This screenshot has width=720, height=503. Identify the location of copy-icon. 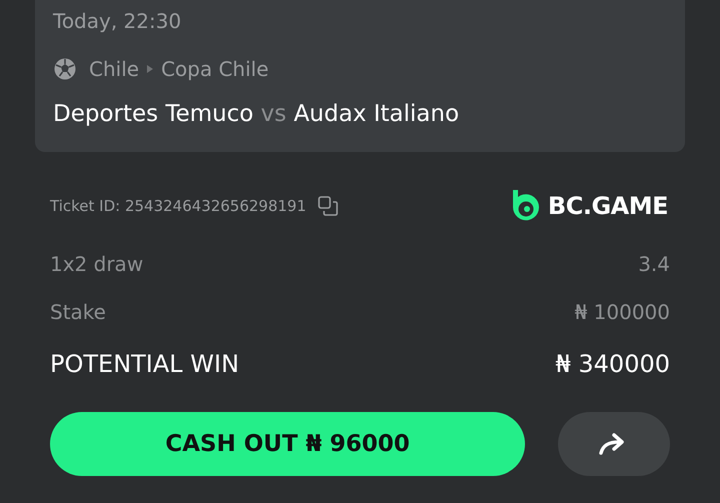
(328, 206).